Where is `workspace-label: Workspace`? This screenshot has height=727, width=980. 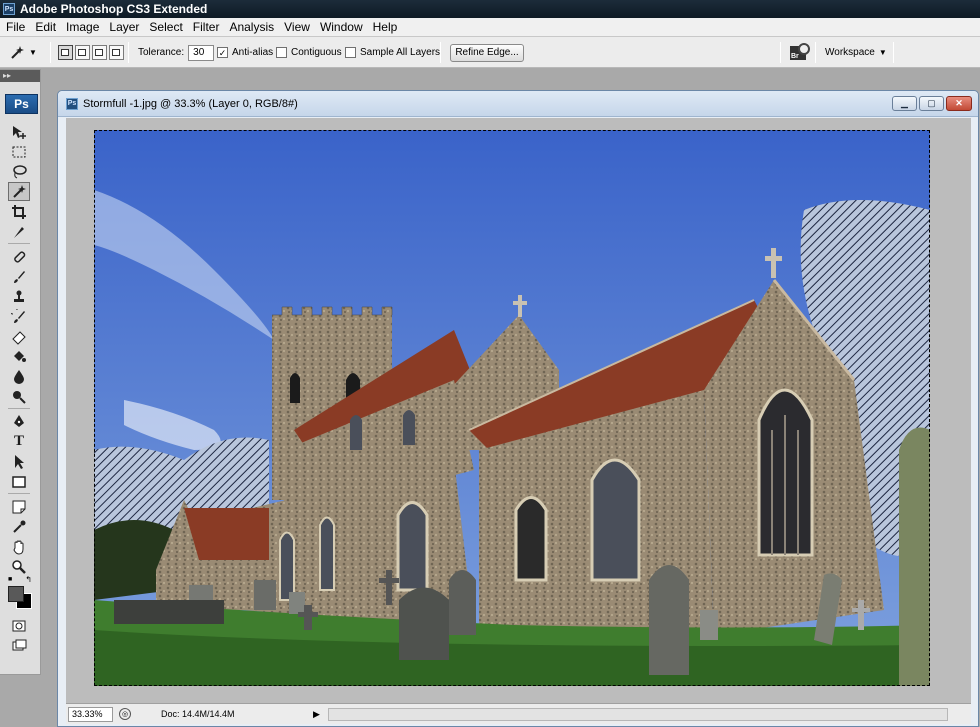
workspace-label: Workspace is located at coordinates (850, 52).